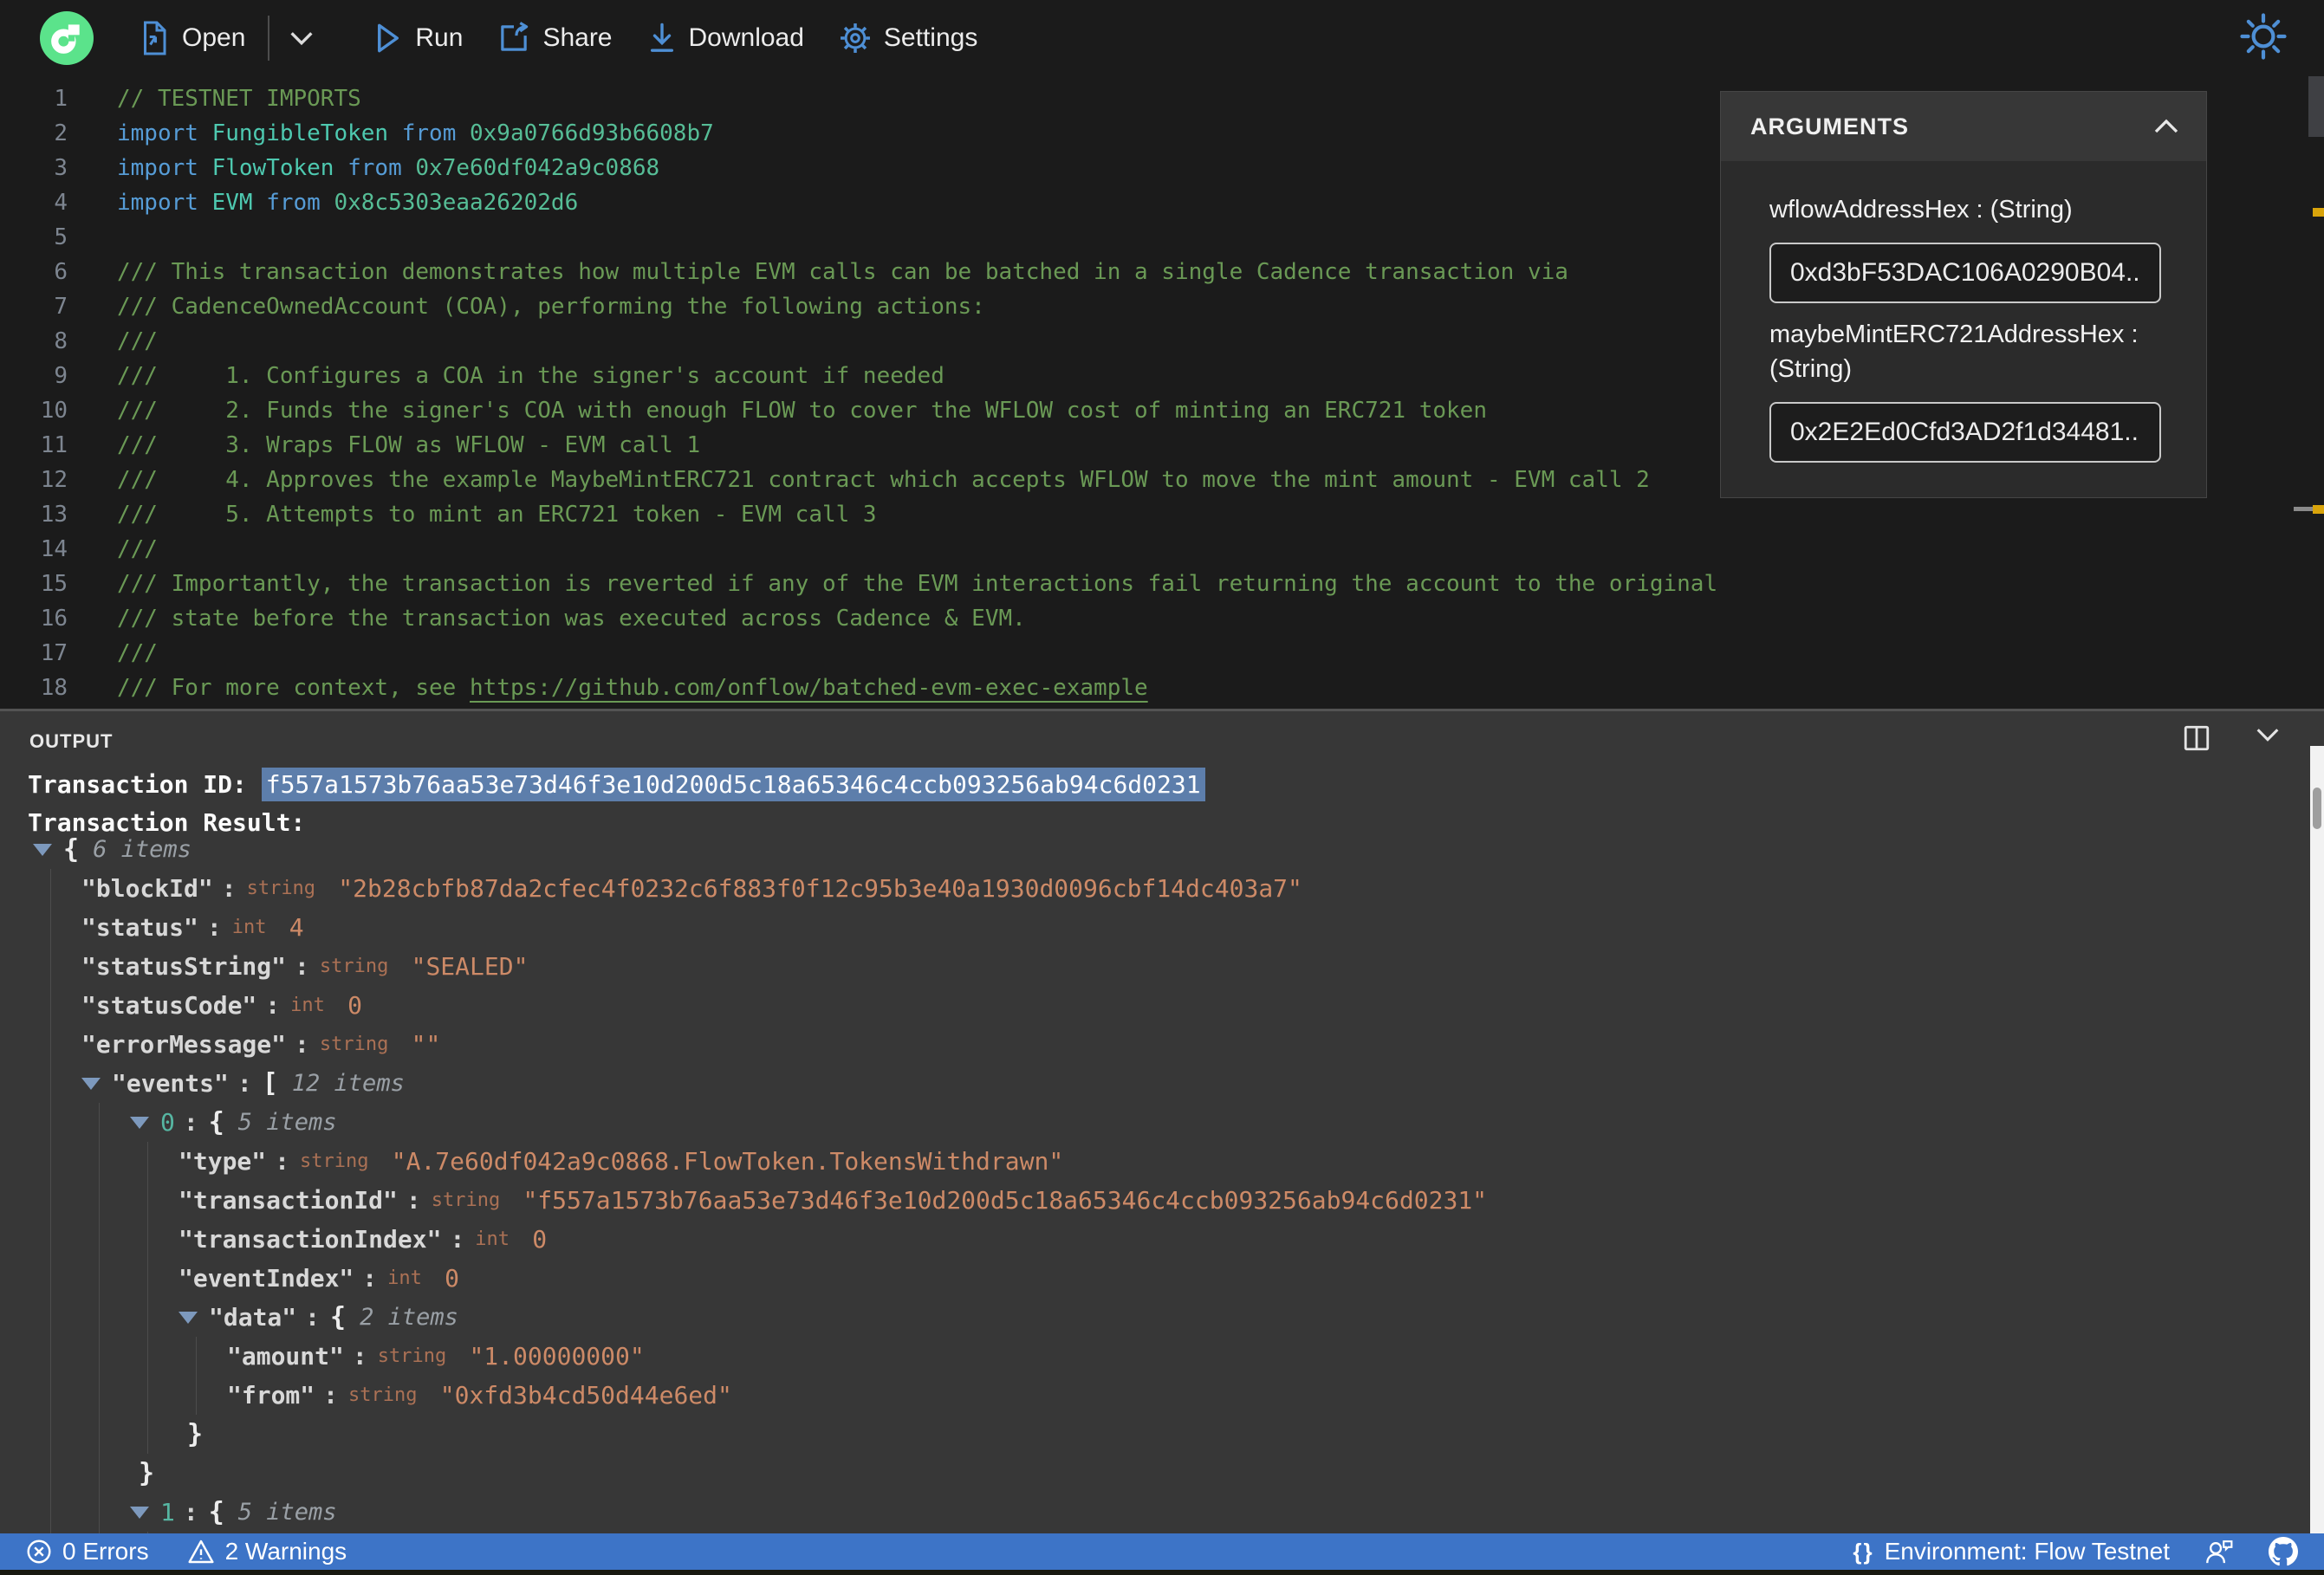 The width and height of the screenshot is (2324, 1575). Describe the element at coordinates (456, 203) in the screenshot. I see `code-segment: 0x8c5303eaa26202d6` at that location.